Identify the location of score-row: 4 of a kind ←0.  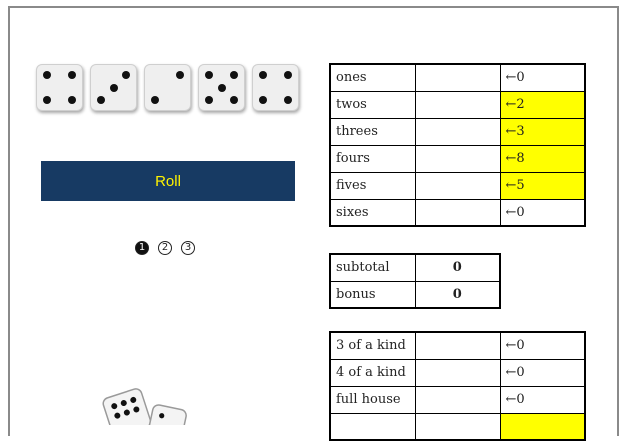
(457, 372).